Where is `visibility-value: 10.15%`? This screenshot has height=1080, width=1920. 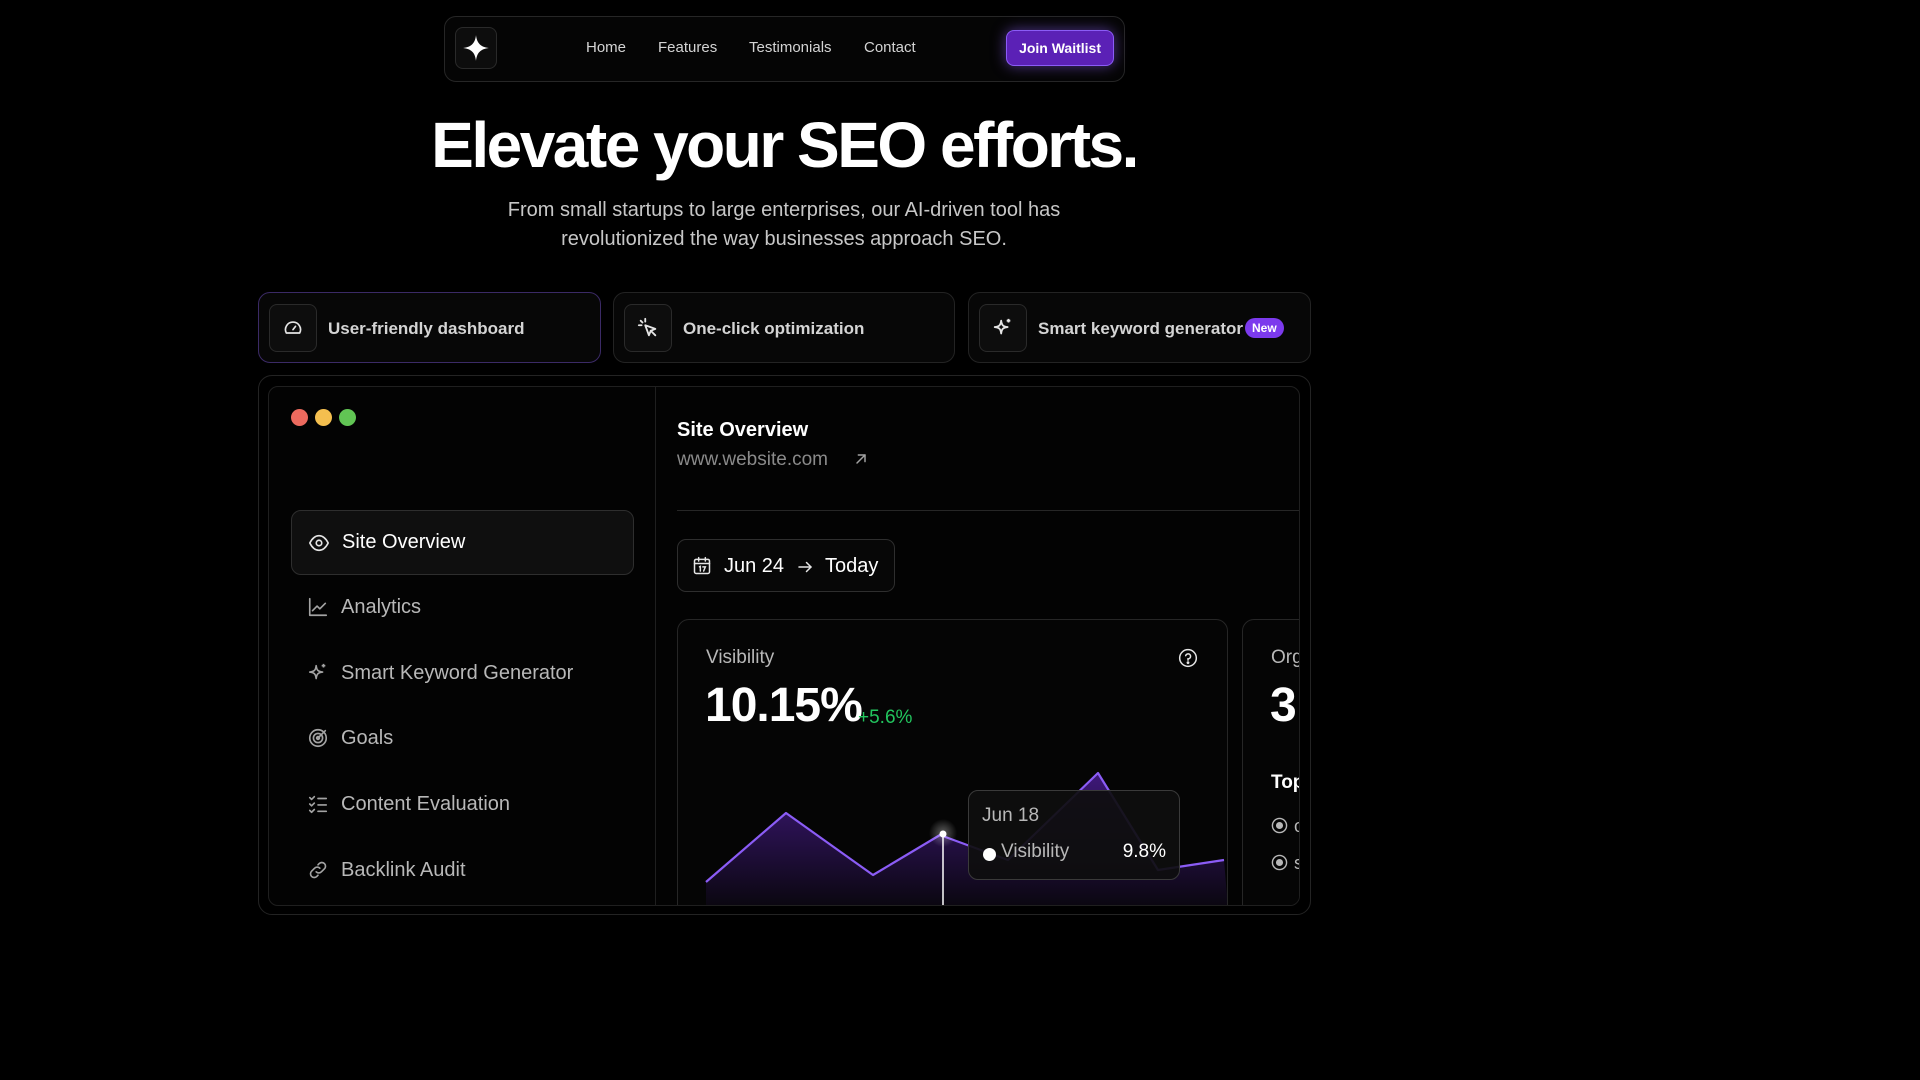 visibility-value: 10.15% is located at coordinates (784, 705).